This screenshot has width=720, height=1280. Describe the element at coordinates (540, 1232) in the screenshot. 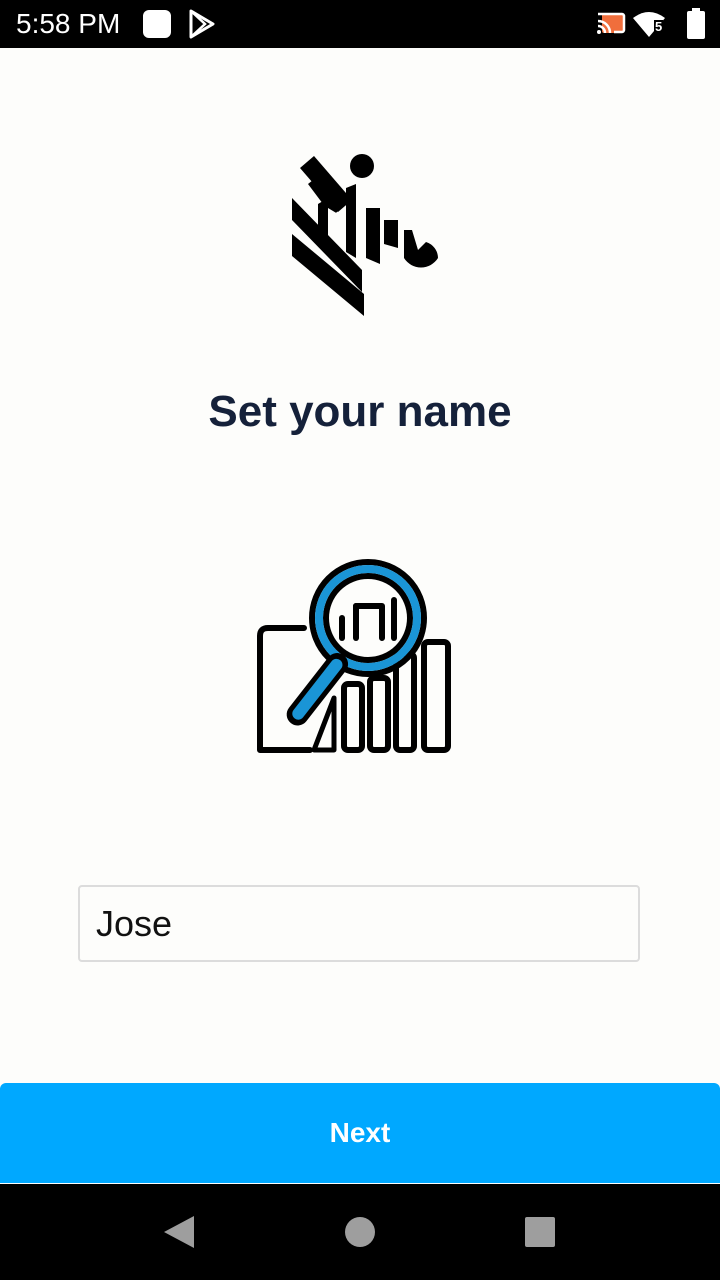

I see `recents-icon` at that location.